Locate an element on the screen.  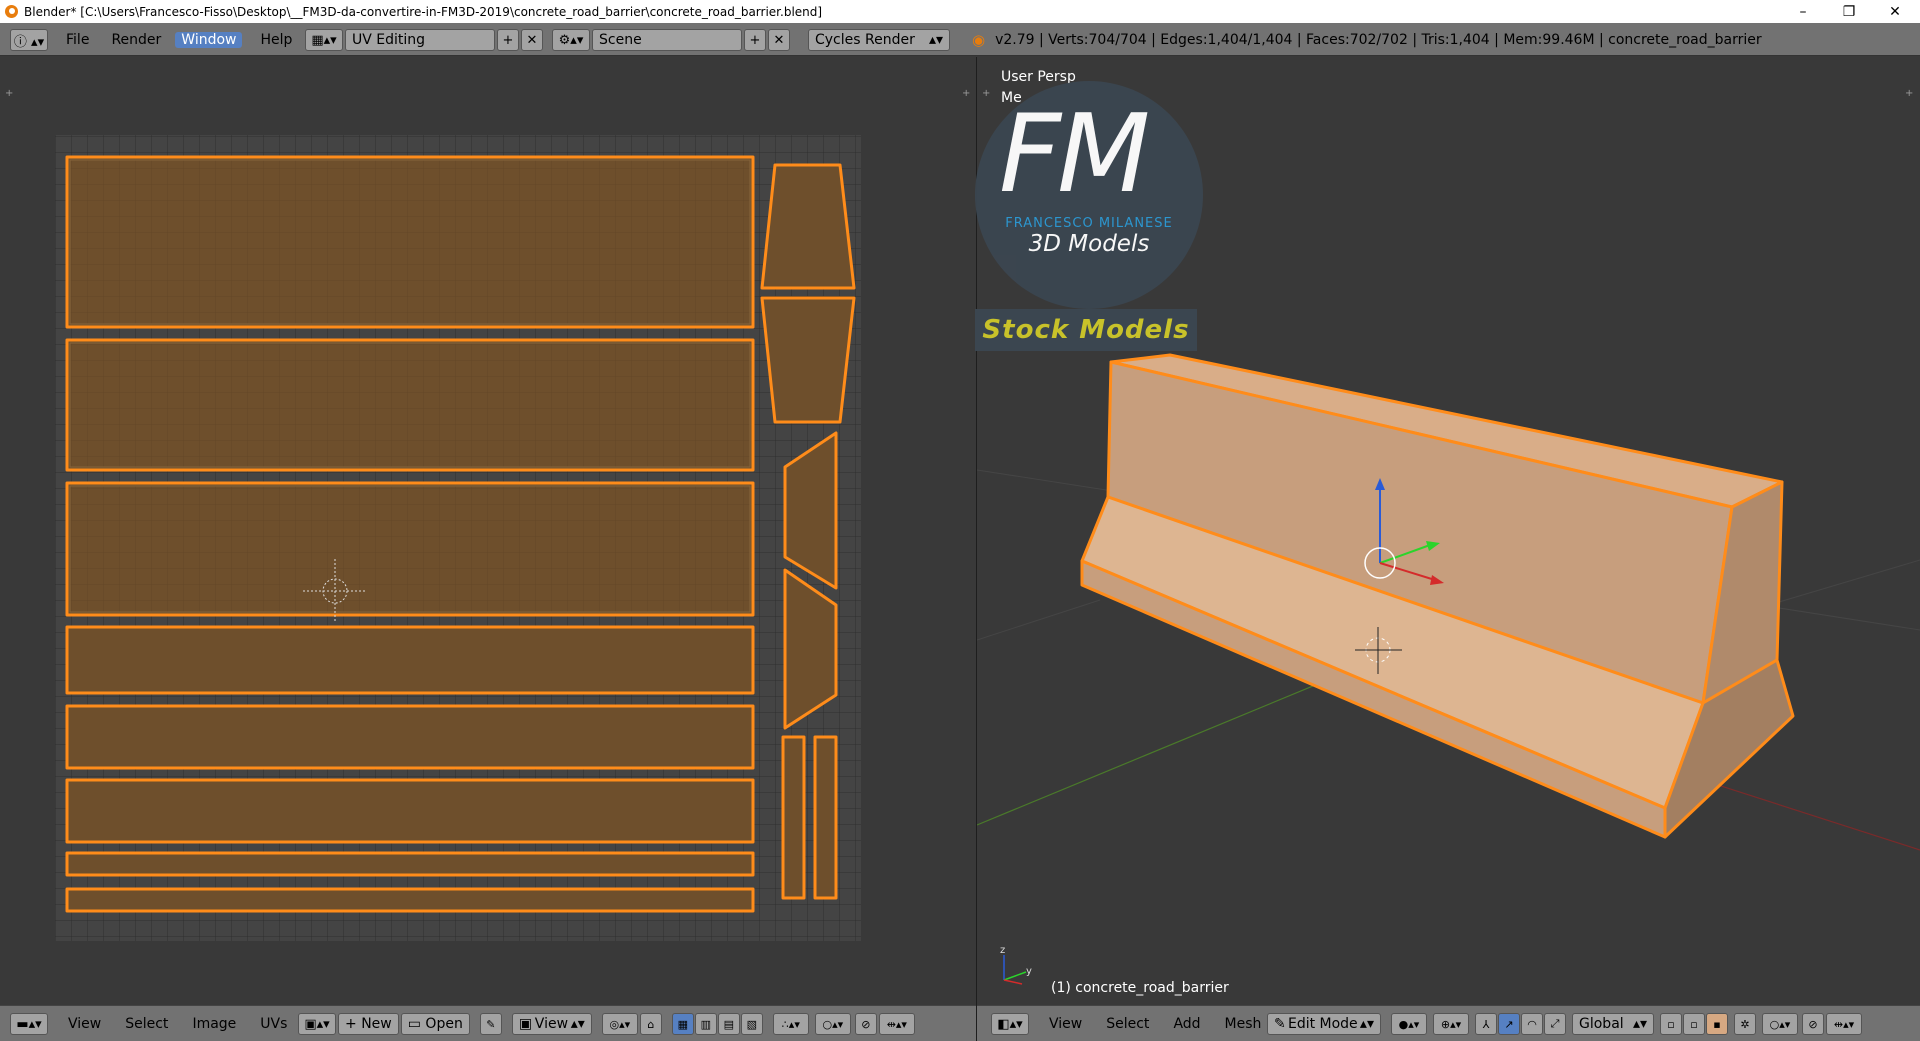
uv-editor-type-button: ▬▴▾ is located at coordinates (29, 1024).